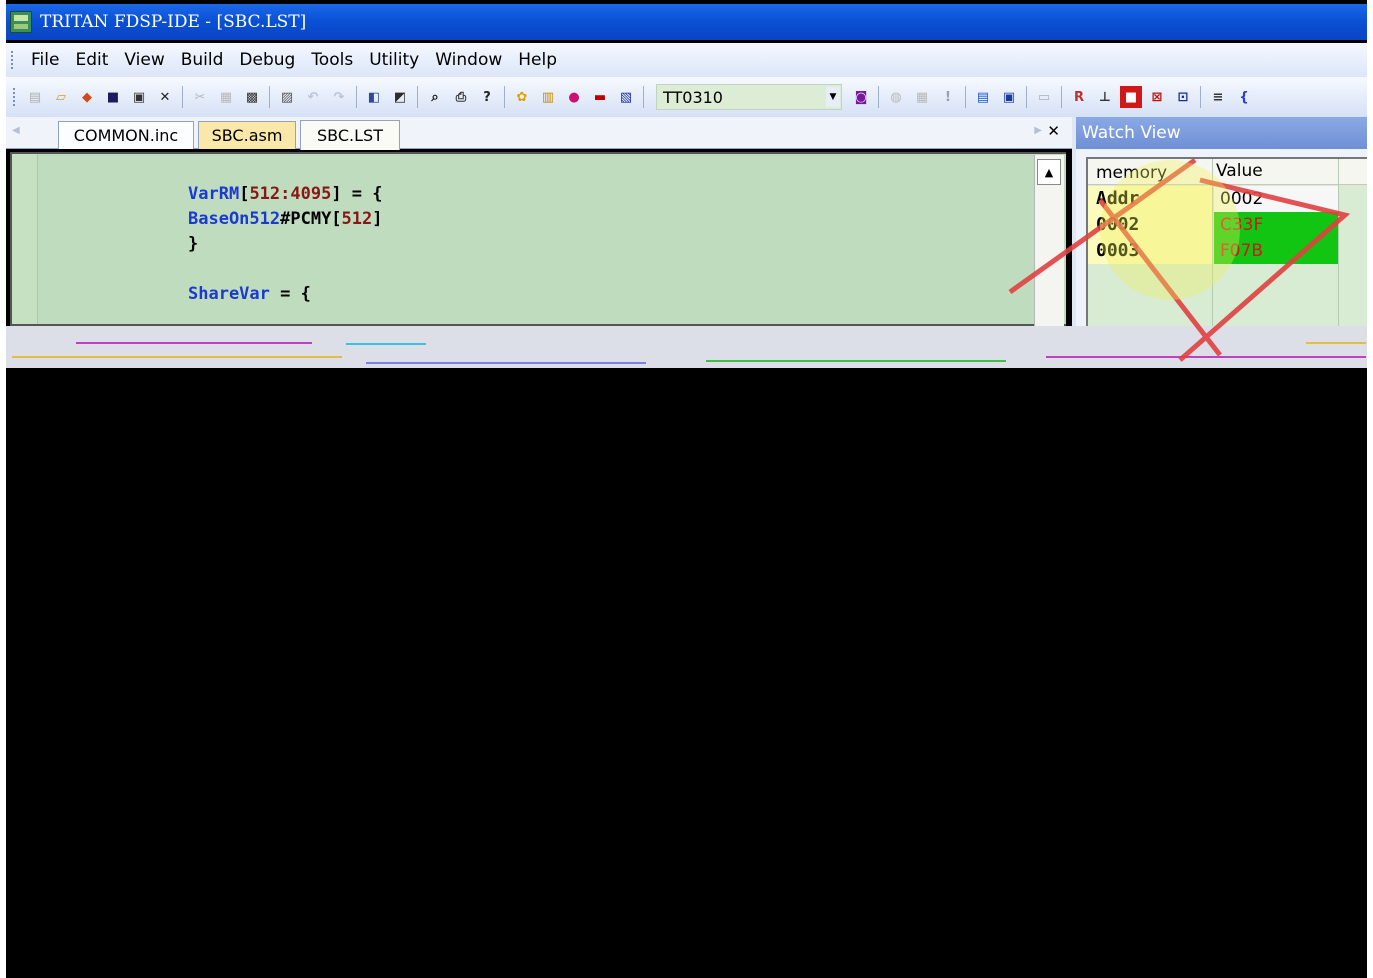  Describe the element at coordinates (311, 219) in the screenshot. I see `code-token: #PCMY[` at that location.